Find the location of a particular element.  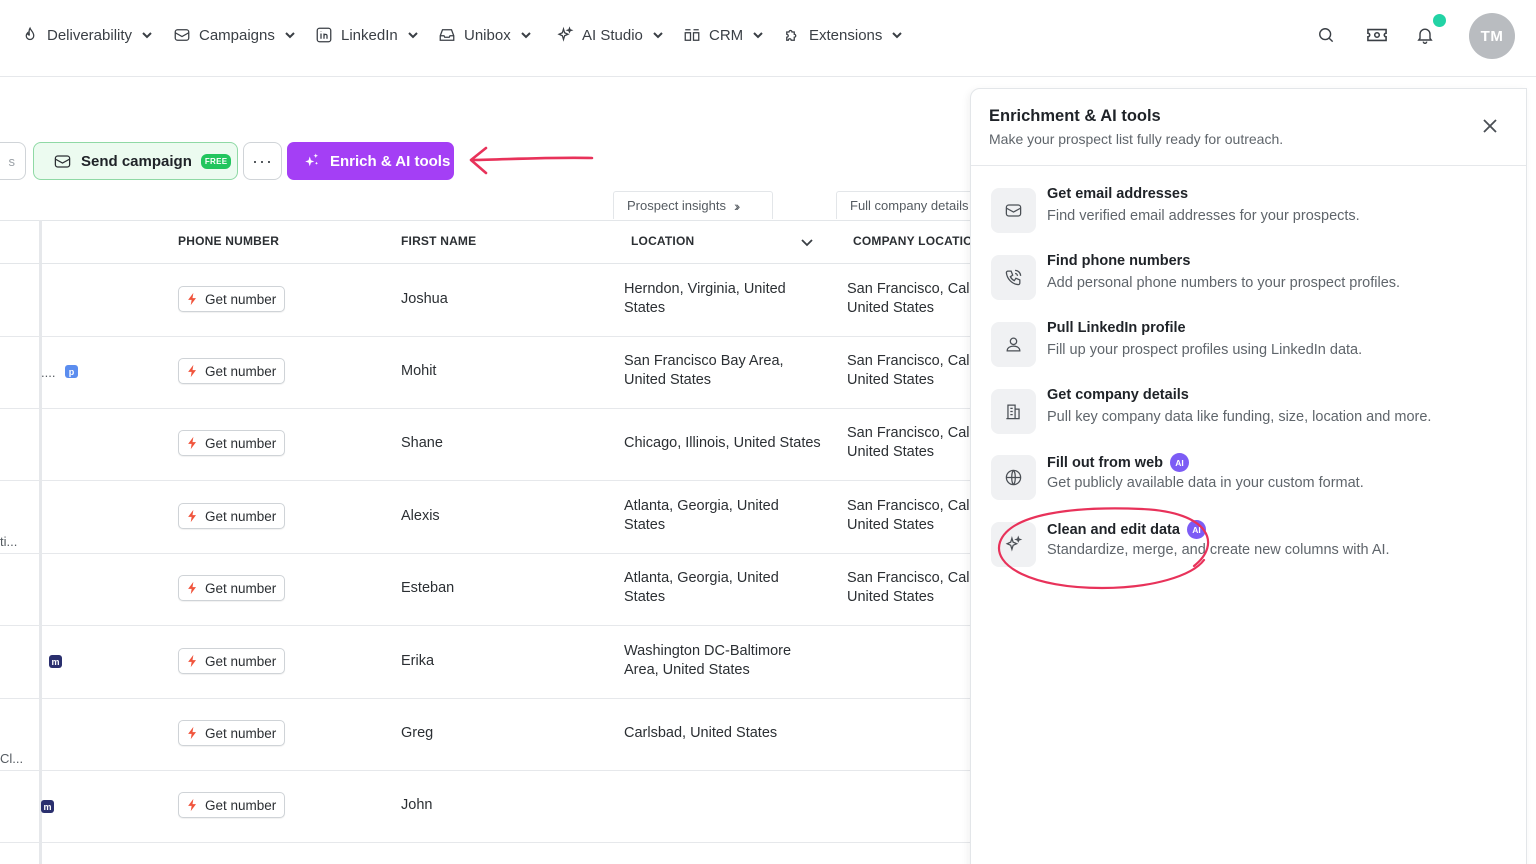

tool-title-text: Pull LinkedIn profile is located at coordinates (1116, 328).